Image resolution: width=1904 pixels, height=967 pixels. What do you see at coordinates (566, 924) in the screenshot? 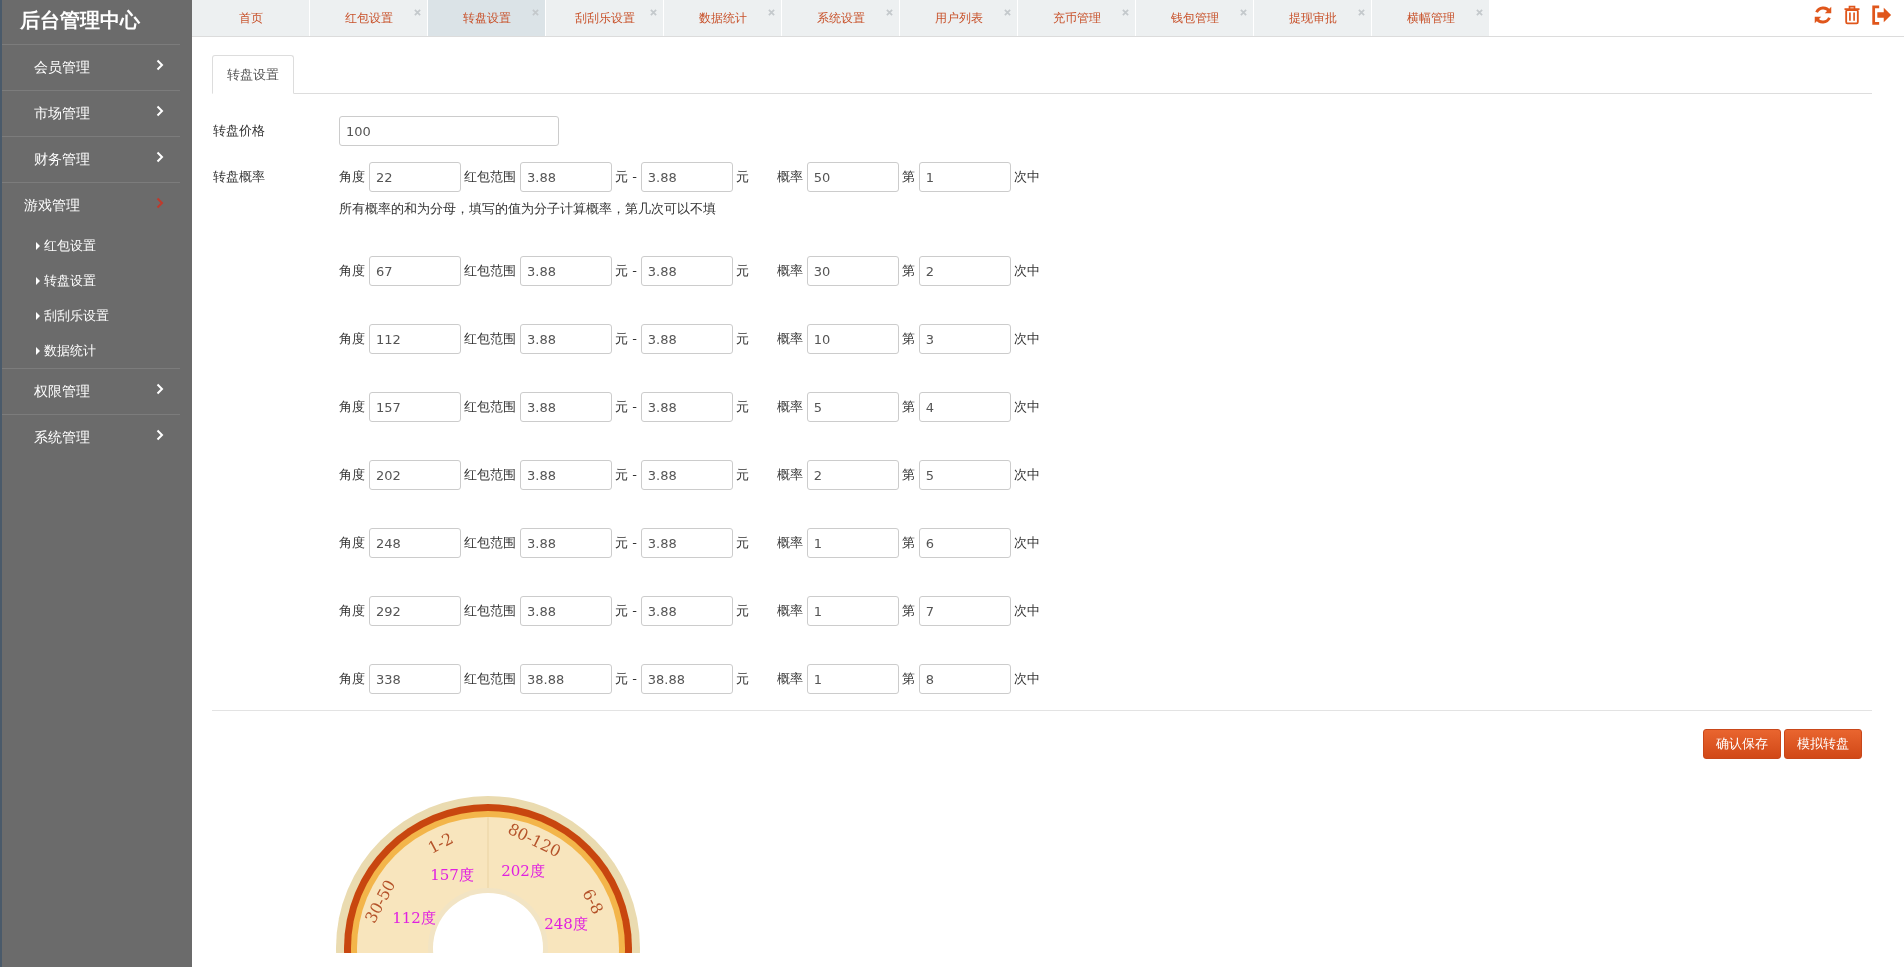
I see `wheel-angle-label: 248度` at bounding box center [566, 924].